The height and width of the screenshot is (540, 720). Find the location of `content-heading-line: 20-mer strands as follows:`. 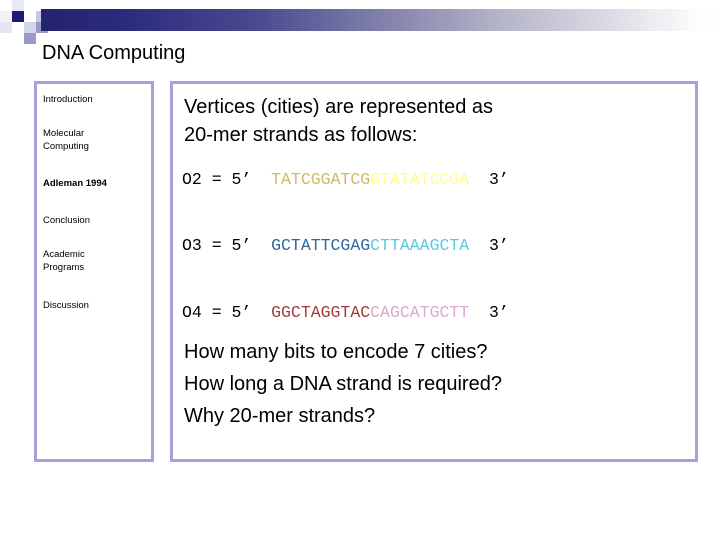

content-heading-line: 20-mer strands as follows: is located at coordinates (301, 135).